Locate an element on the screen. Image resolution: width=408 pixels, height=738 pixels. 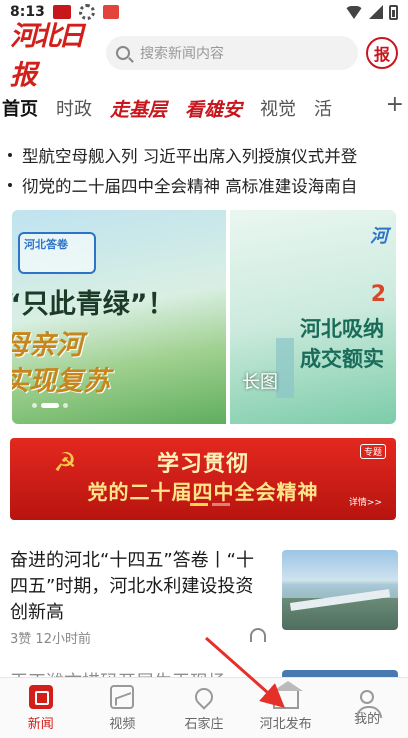
headline-item: 型航空母舰入列 习近平出席入列授旗仪式并登 is located at coordinates (204, 155).